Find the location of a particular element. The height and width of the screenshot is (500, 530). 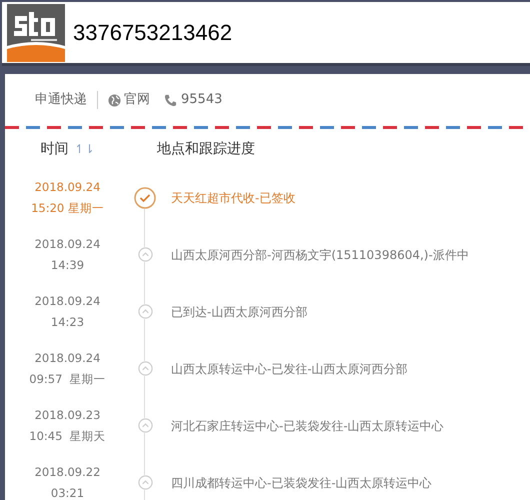

website-link: 官网 is located at coordinates (129, 100).